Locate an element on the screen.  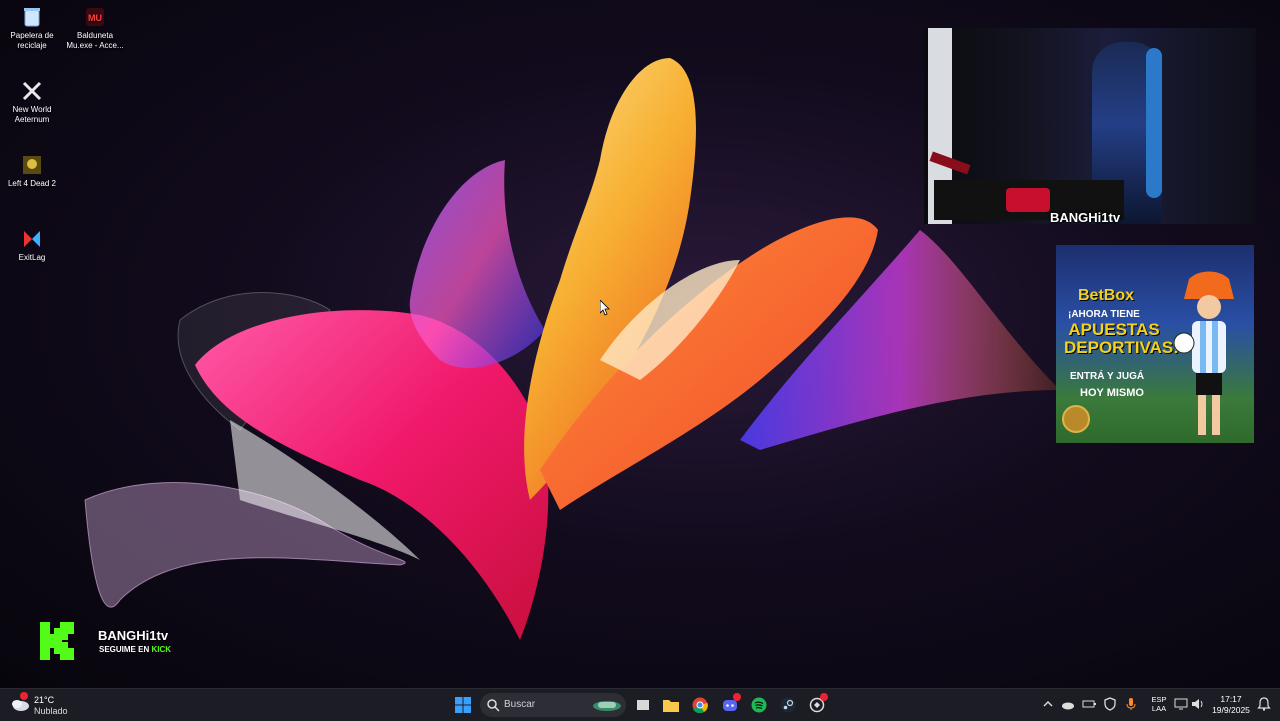
clock-date: 19/9/2025 is located at coordinates (1231, 710).